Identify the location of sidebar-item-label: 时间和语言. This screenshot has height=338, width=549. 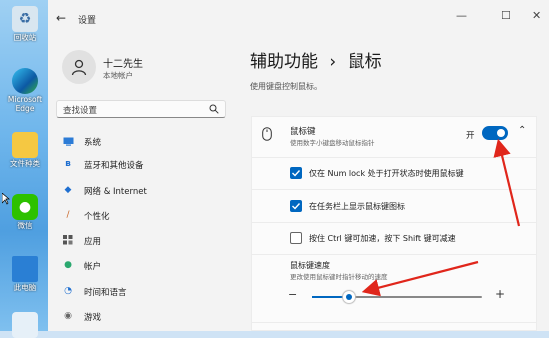
(105, 293).